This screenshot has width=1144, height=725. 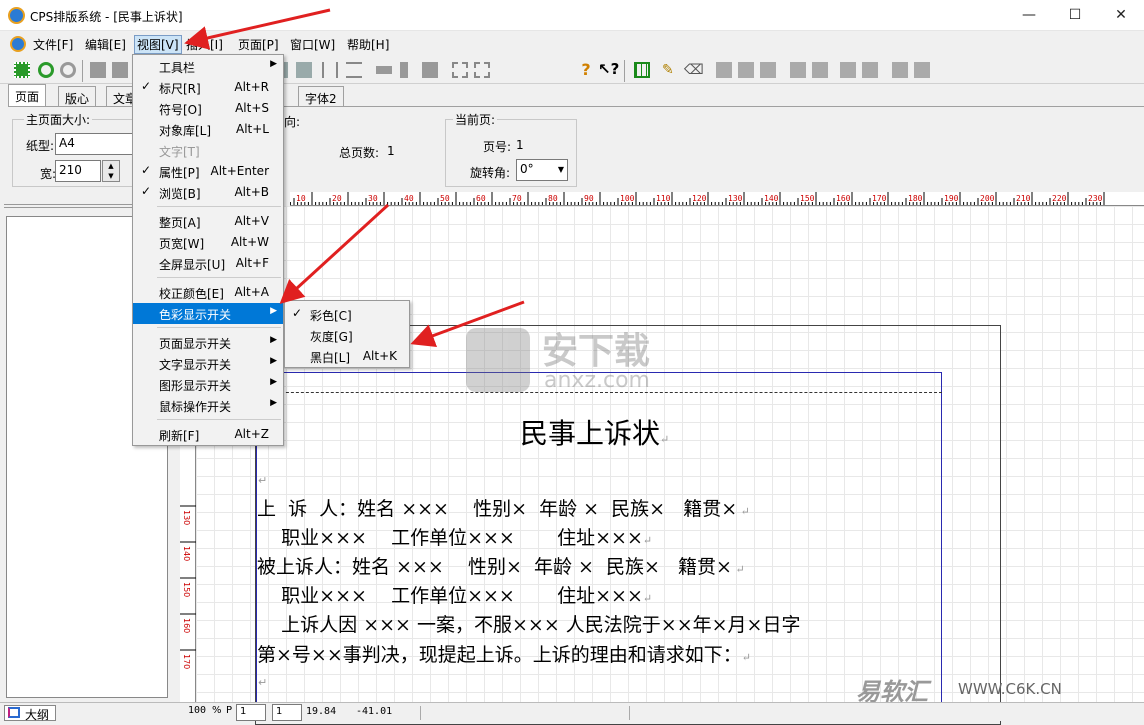 I want to click on link-icon, so click(x=46, y=70).